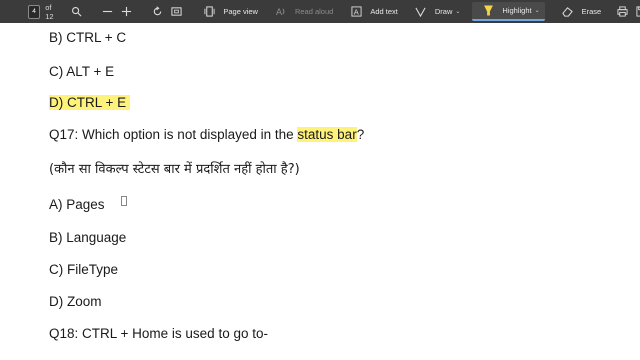 This screenshot has height=360, width=640. I want to click on highlighted-status-bar: status bar, so click(327, 134).